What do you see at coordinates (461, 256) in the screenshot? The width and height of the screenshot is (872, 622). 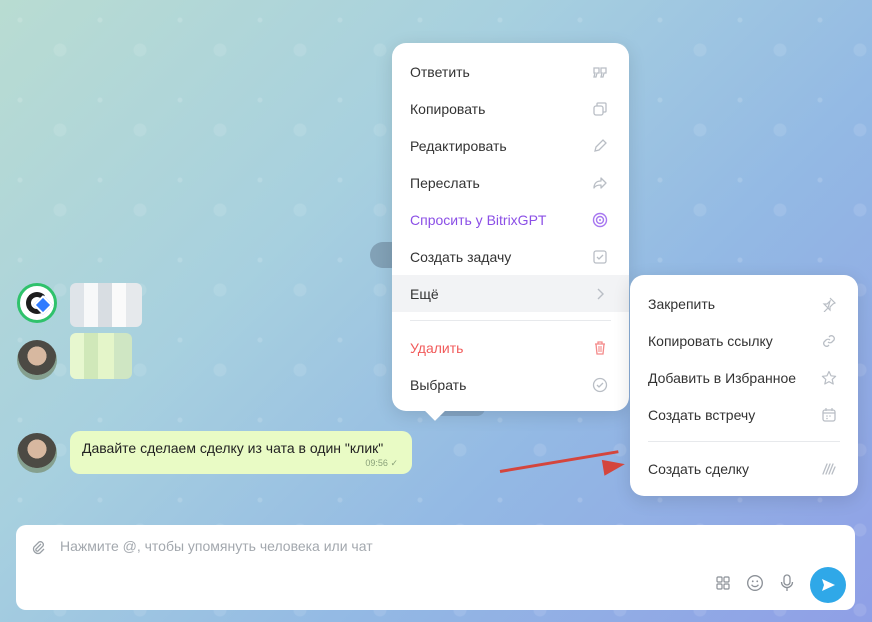 I see `menu-item-label: Создать задачу` at bounding box center [461, 256].